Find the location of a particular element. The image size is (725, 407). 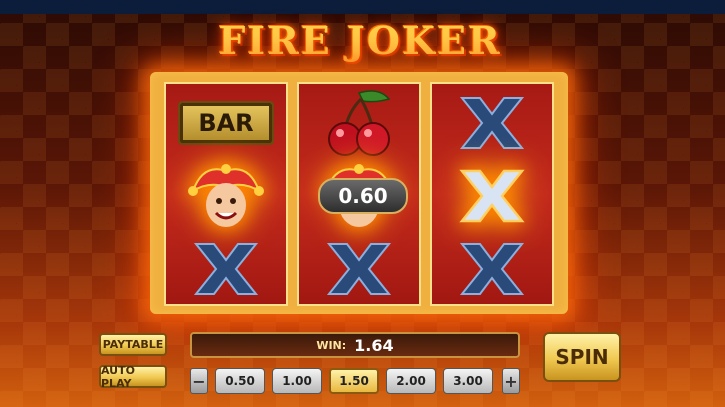

bet-option: 0.50 is located at coordinates (240, 381).